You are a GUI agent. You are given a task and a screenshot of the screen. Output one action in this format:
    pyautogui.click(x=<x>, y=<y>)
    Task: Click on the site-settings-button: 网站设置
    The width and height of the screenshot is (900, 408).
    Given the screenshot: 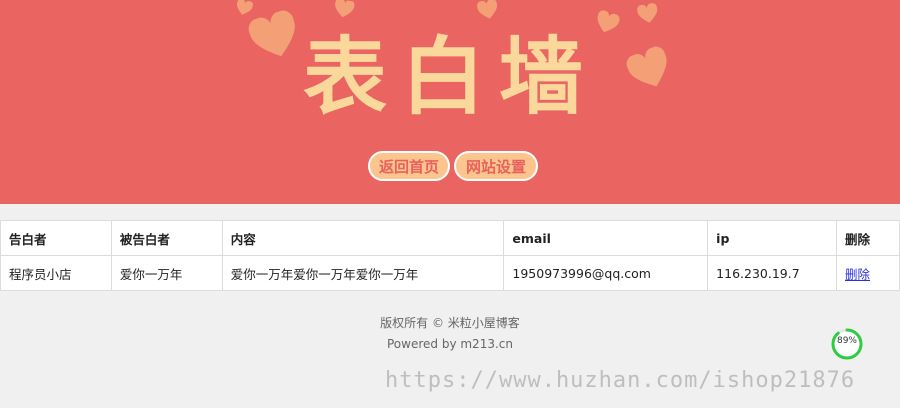 What is the action you would take?
    pyautogui.click(x=496, y=166)
    